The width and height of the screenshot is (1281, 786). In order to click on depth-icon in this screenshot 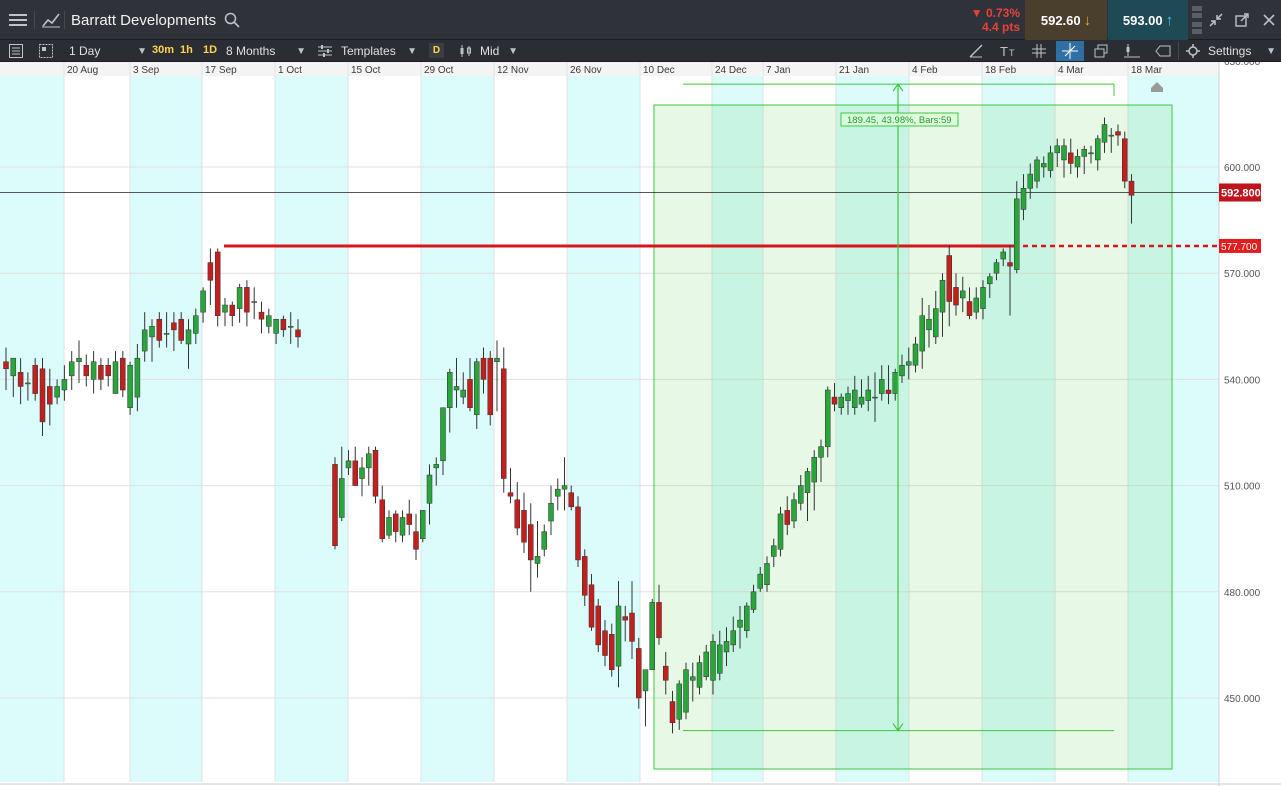, I will do `click(1197, 20)`.